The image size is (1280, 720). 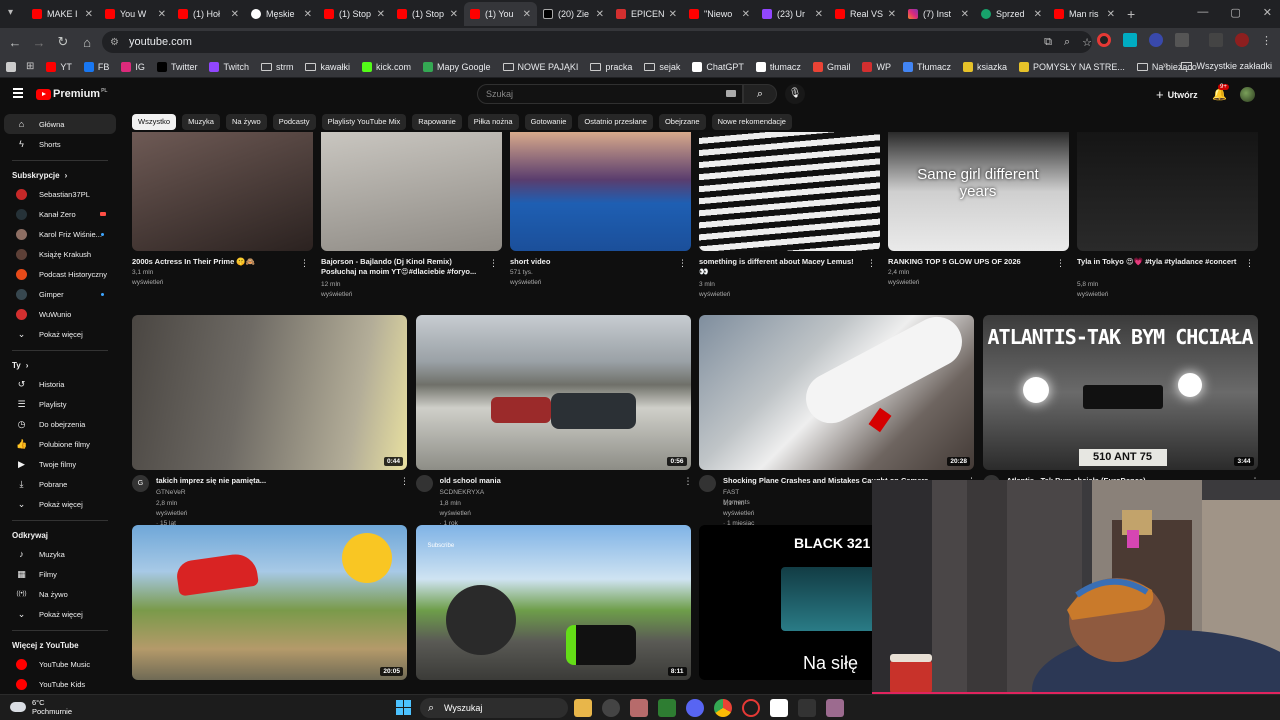 What do you see at coordinates (294, 122) in the screenshot?
I see `chip-filter: Podcasty` at bounding box center [294, 122].